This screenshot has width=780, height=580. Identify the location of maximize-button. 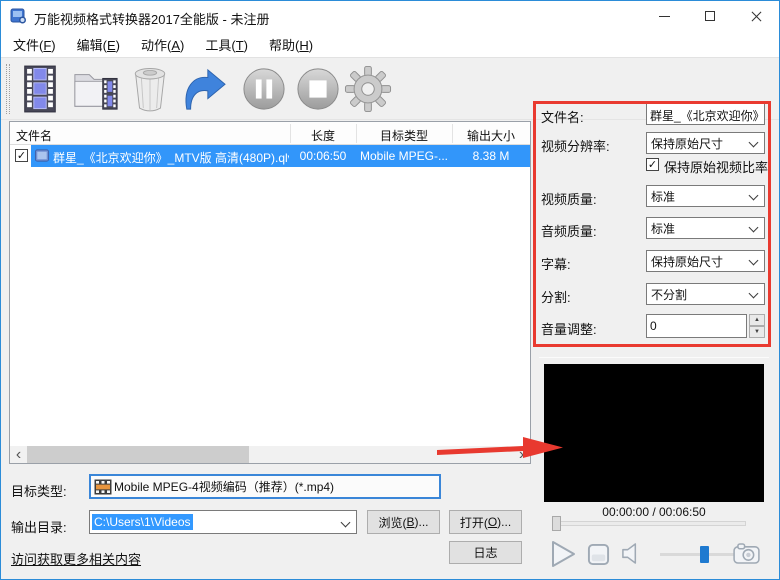
(710, 16).